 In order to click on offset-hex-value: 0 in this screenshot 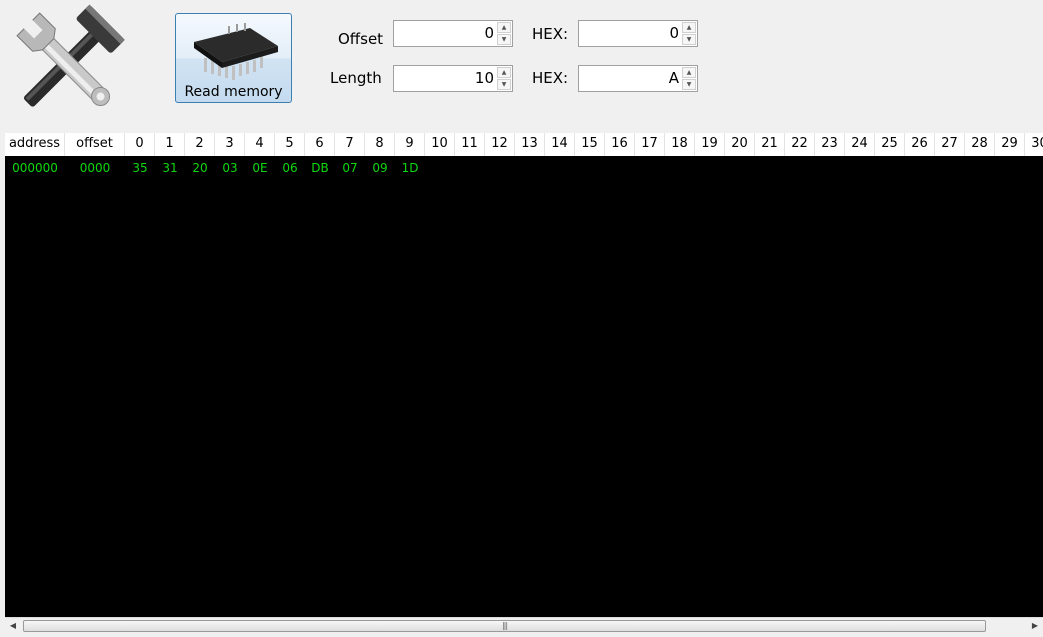, I will do `click(674, 33)`.